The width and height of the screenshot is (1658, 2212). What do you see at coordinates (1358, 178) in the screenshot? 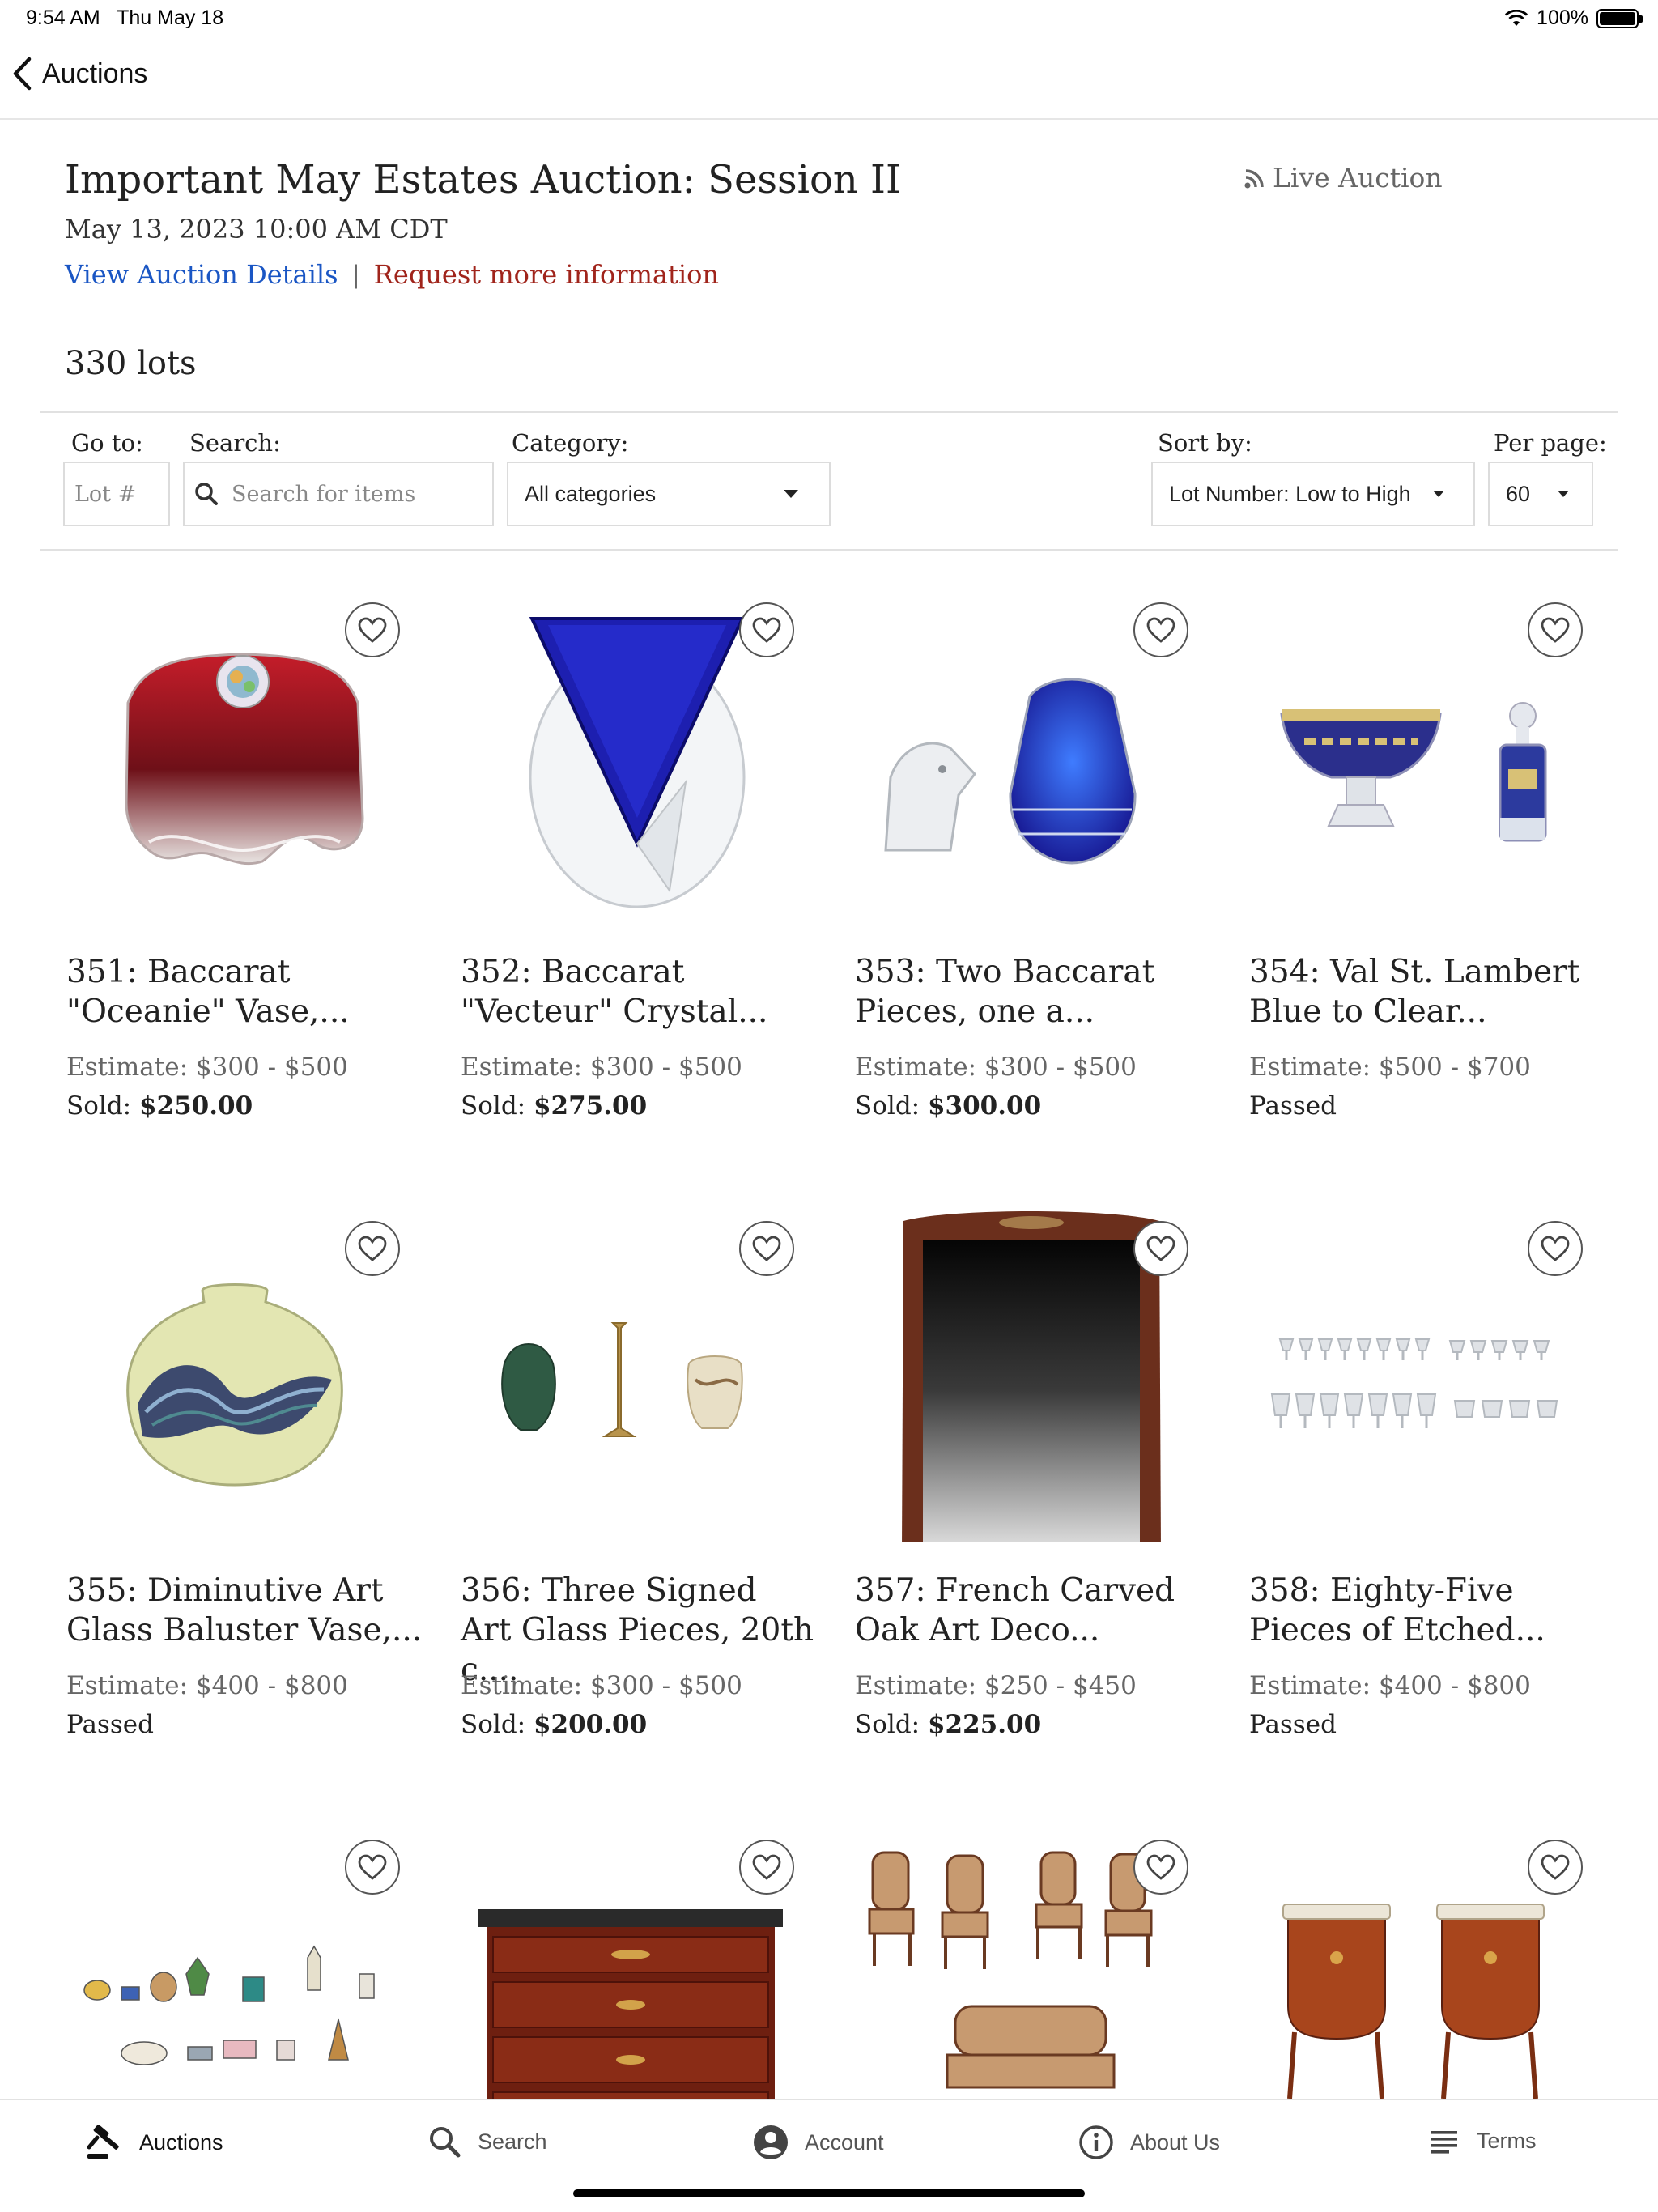
I see `live-auction-label: Live Auction` at bounding box center [1358, 178].